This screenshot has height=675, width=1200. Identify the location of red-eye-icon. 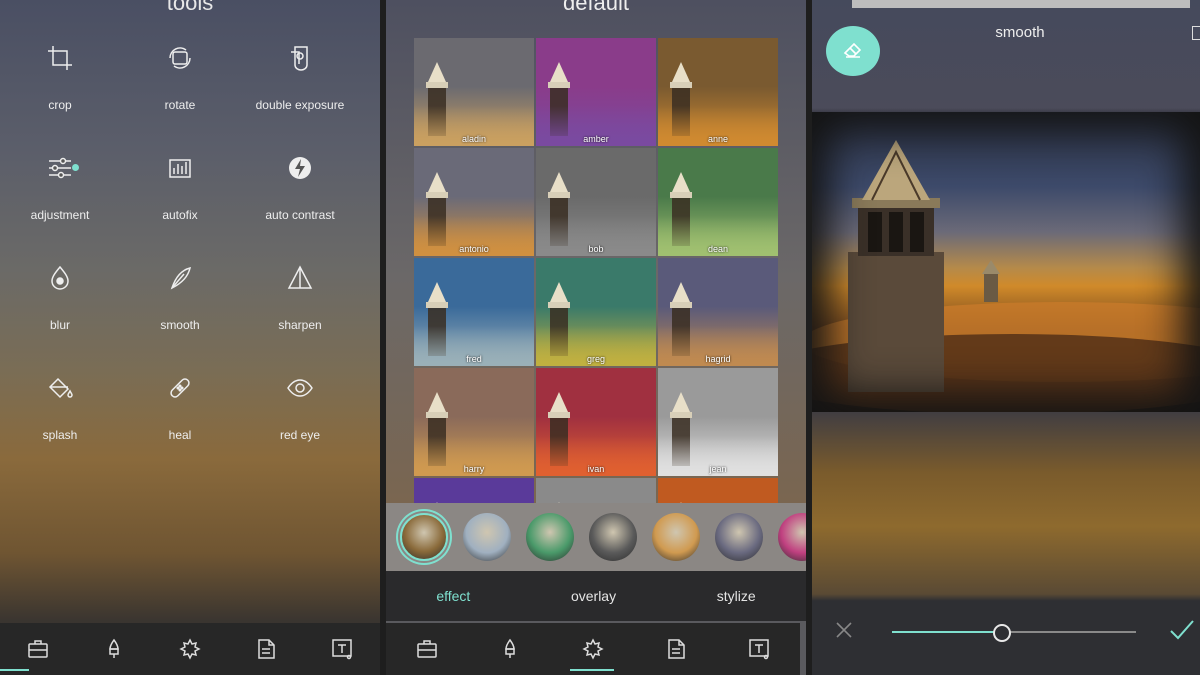
(300, 388).